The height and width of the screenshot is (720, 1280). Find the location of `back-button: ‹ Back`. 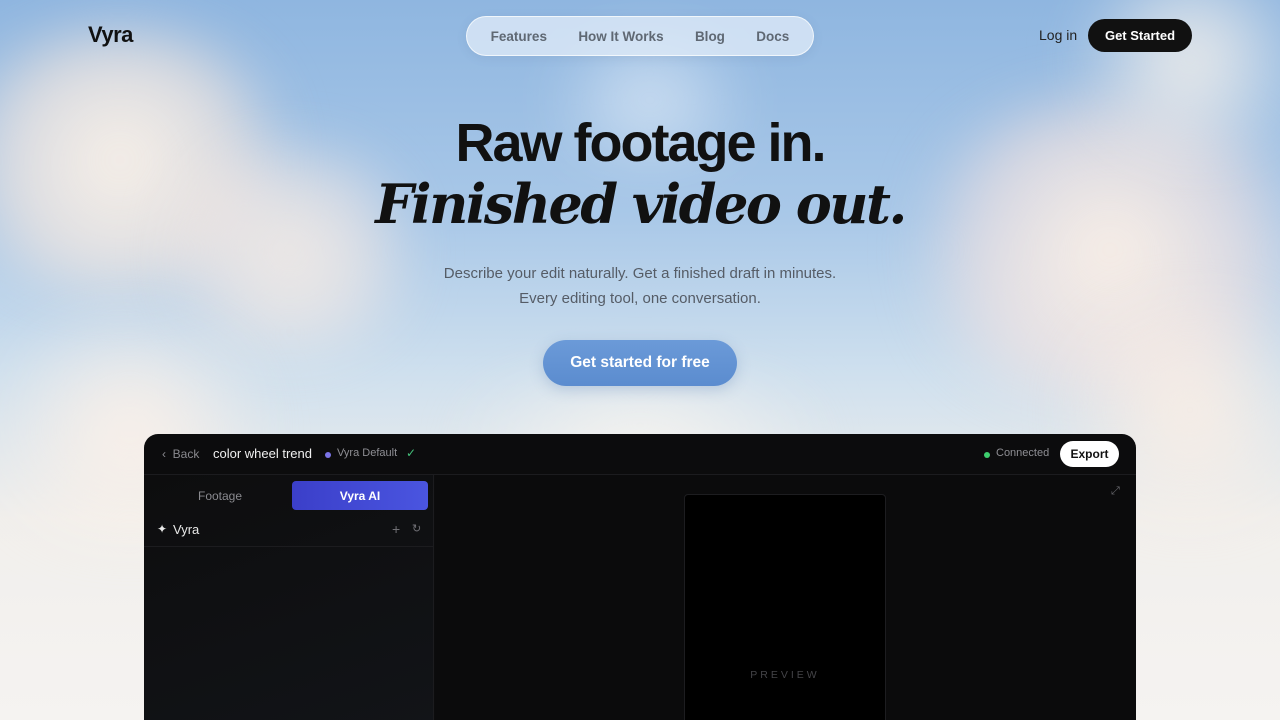

back-button: ‹ Back is located at coordinates (180, 454).